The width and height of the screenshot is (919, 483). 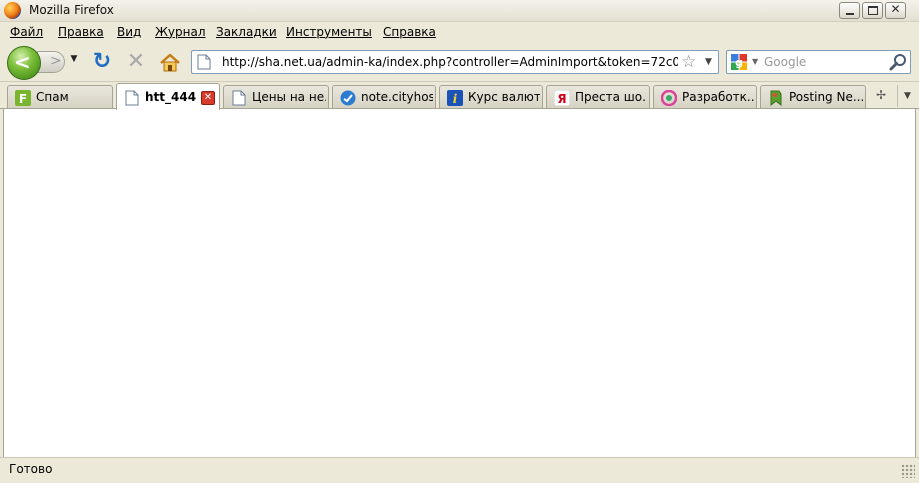 I want to click on list-all-tabs-button: ▼, so click(x=907, y=96).